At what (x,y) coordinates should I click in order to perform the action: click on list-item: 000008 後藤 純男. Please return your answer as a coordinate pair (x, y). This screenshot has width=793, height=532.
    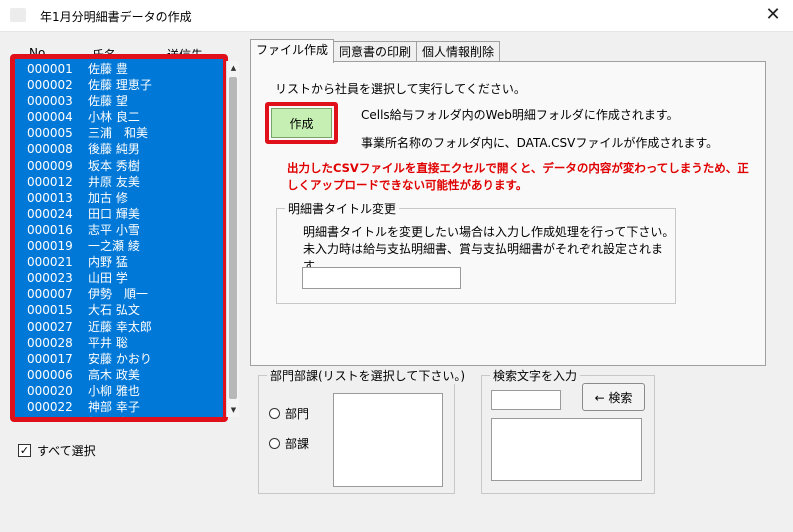
    Looking at the image, I should click on (119, 149).